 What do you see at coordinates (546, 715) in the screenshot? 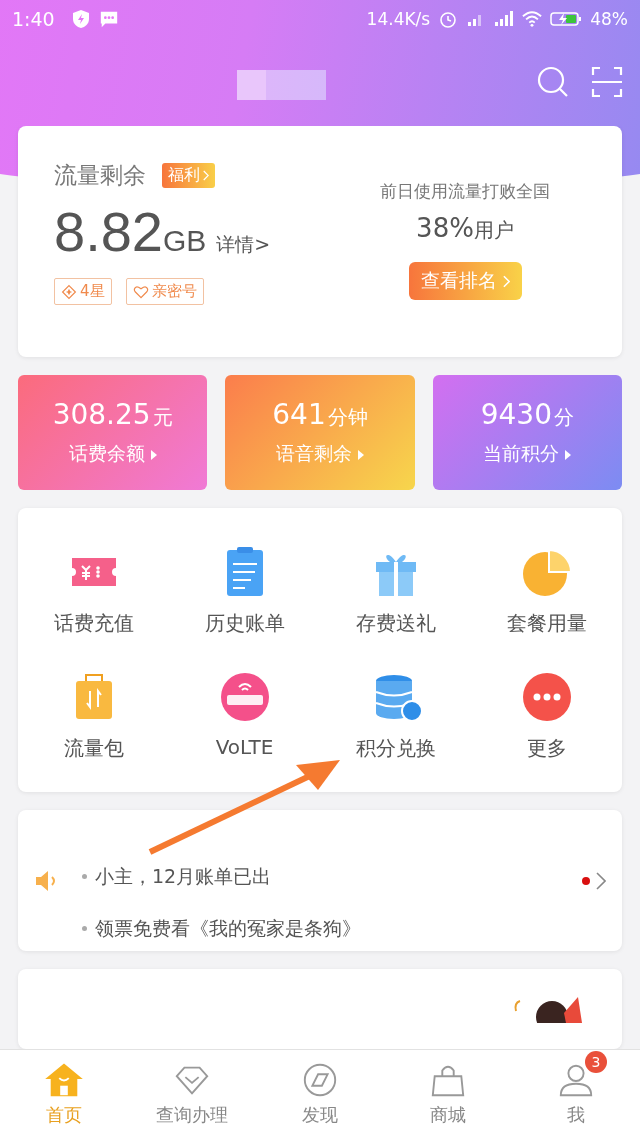
I see `service-item: 更多` at bounding box center [546, 715].